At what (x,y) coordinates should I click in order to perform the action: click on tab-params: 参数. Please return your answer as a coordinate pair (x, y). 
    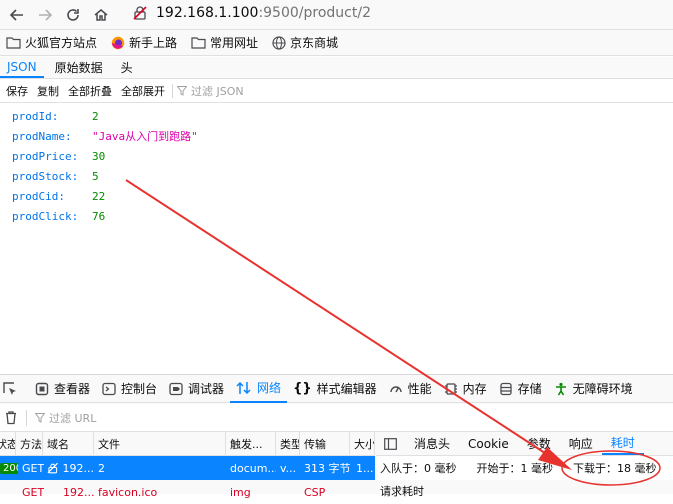
    Looking at the image, I should click on (539, 443).